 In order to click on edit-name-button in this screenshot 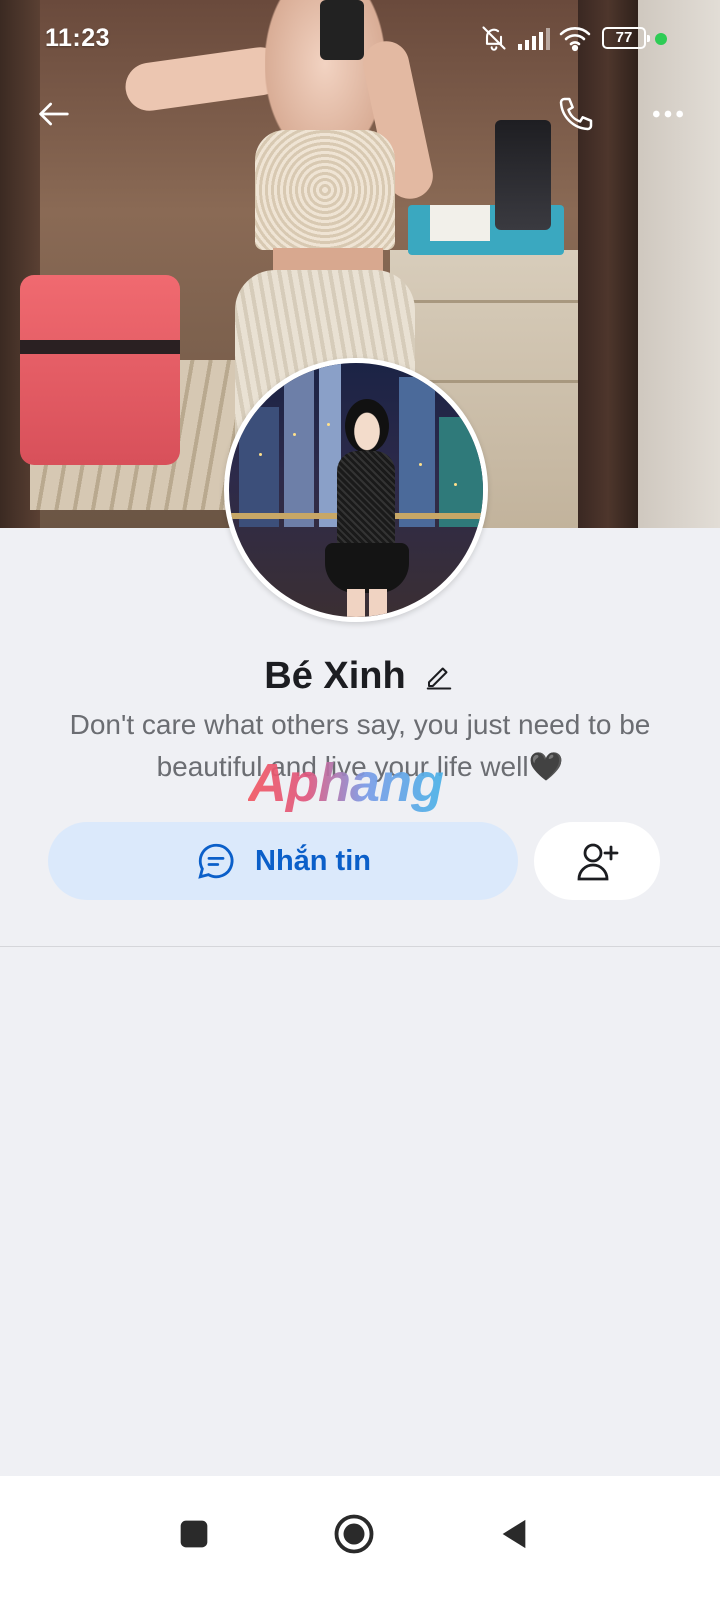, I will do `click(439, 676)`.